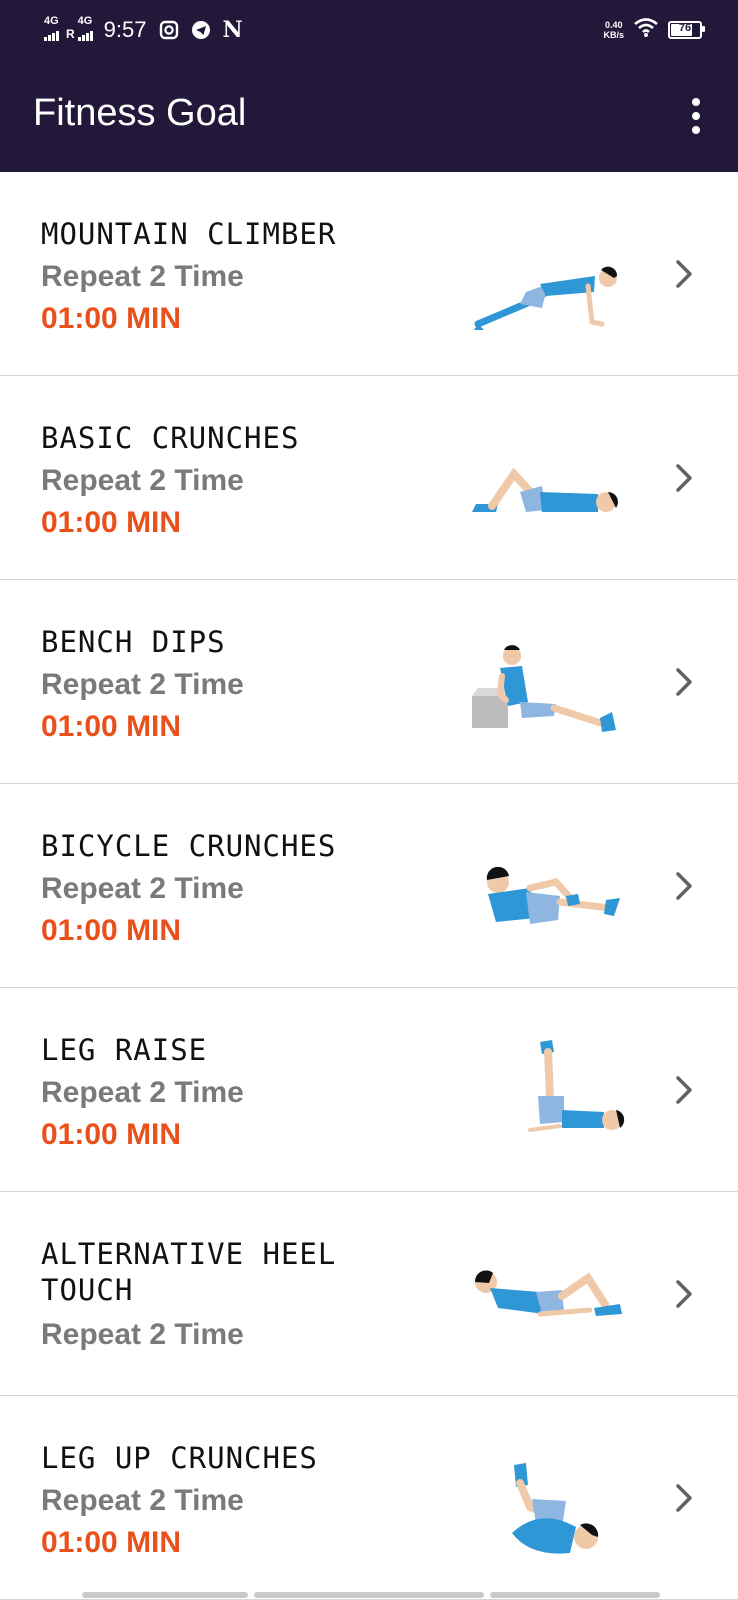  What do you see at coordinates (189, 846) in the screenshot?
I see `exercise-name: BICYCLE CRUNCHES` at bounding box center [189, 846].